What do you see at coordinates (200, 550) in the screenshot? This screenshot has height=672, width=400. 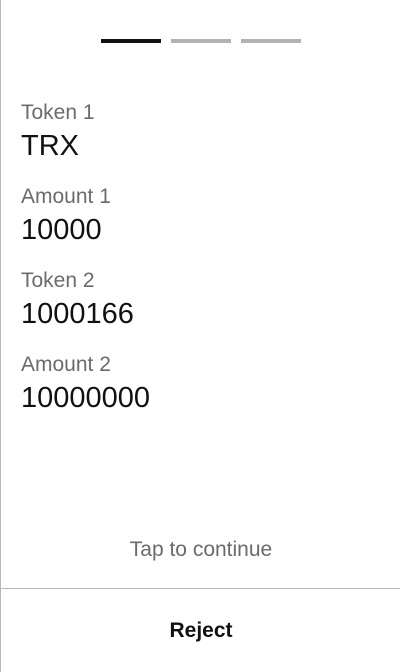 I see `tap-to-continue-hint: Tap to continue` at bounding box center [200, 550].